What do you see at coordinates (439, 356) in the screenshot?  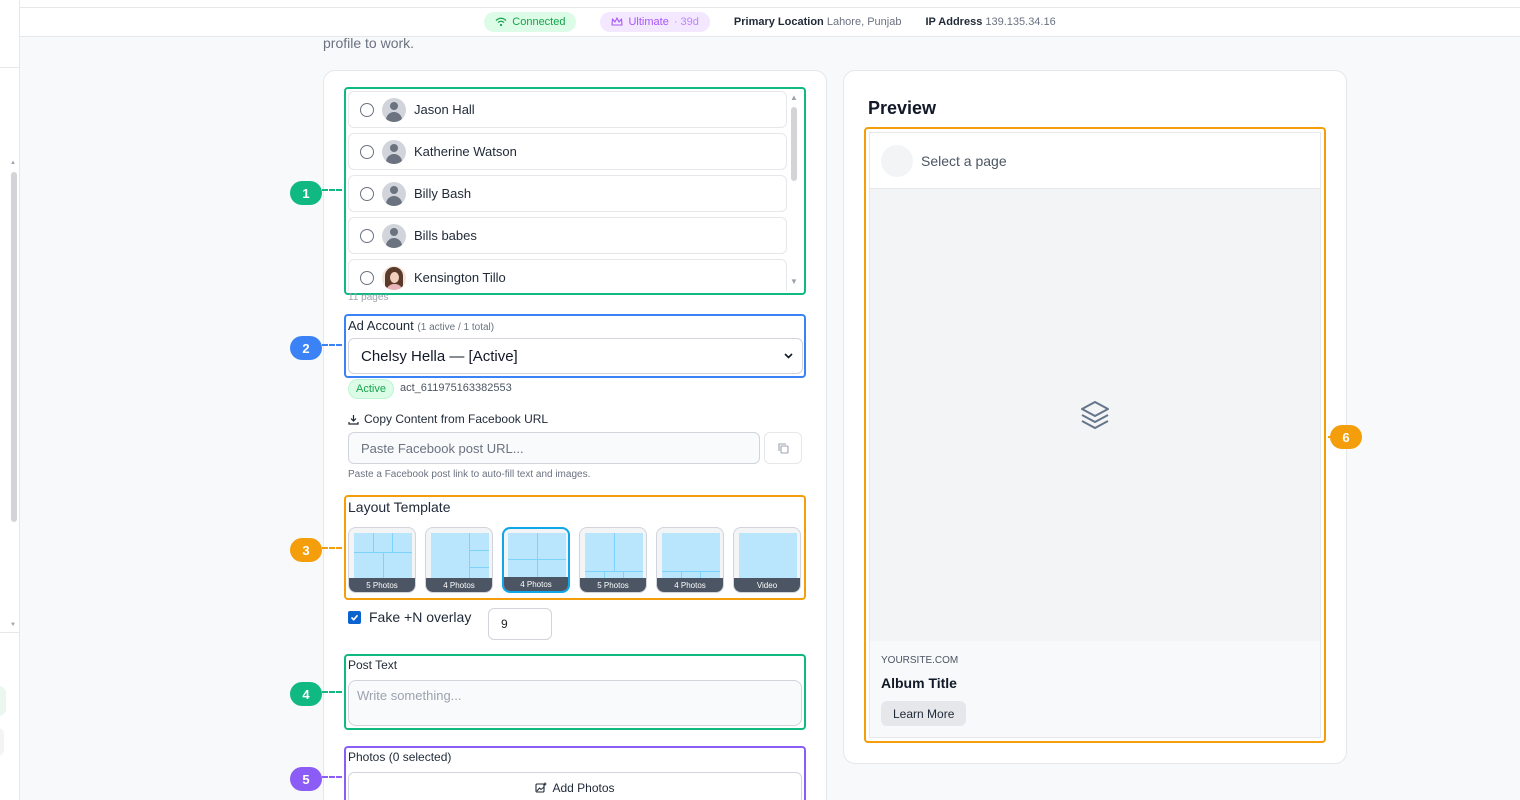 I see `ad-account-selected: Chelsy Hella — [Active]` at bounding box center [439, 356].